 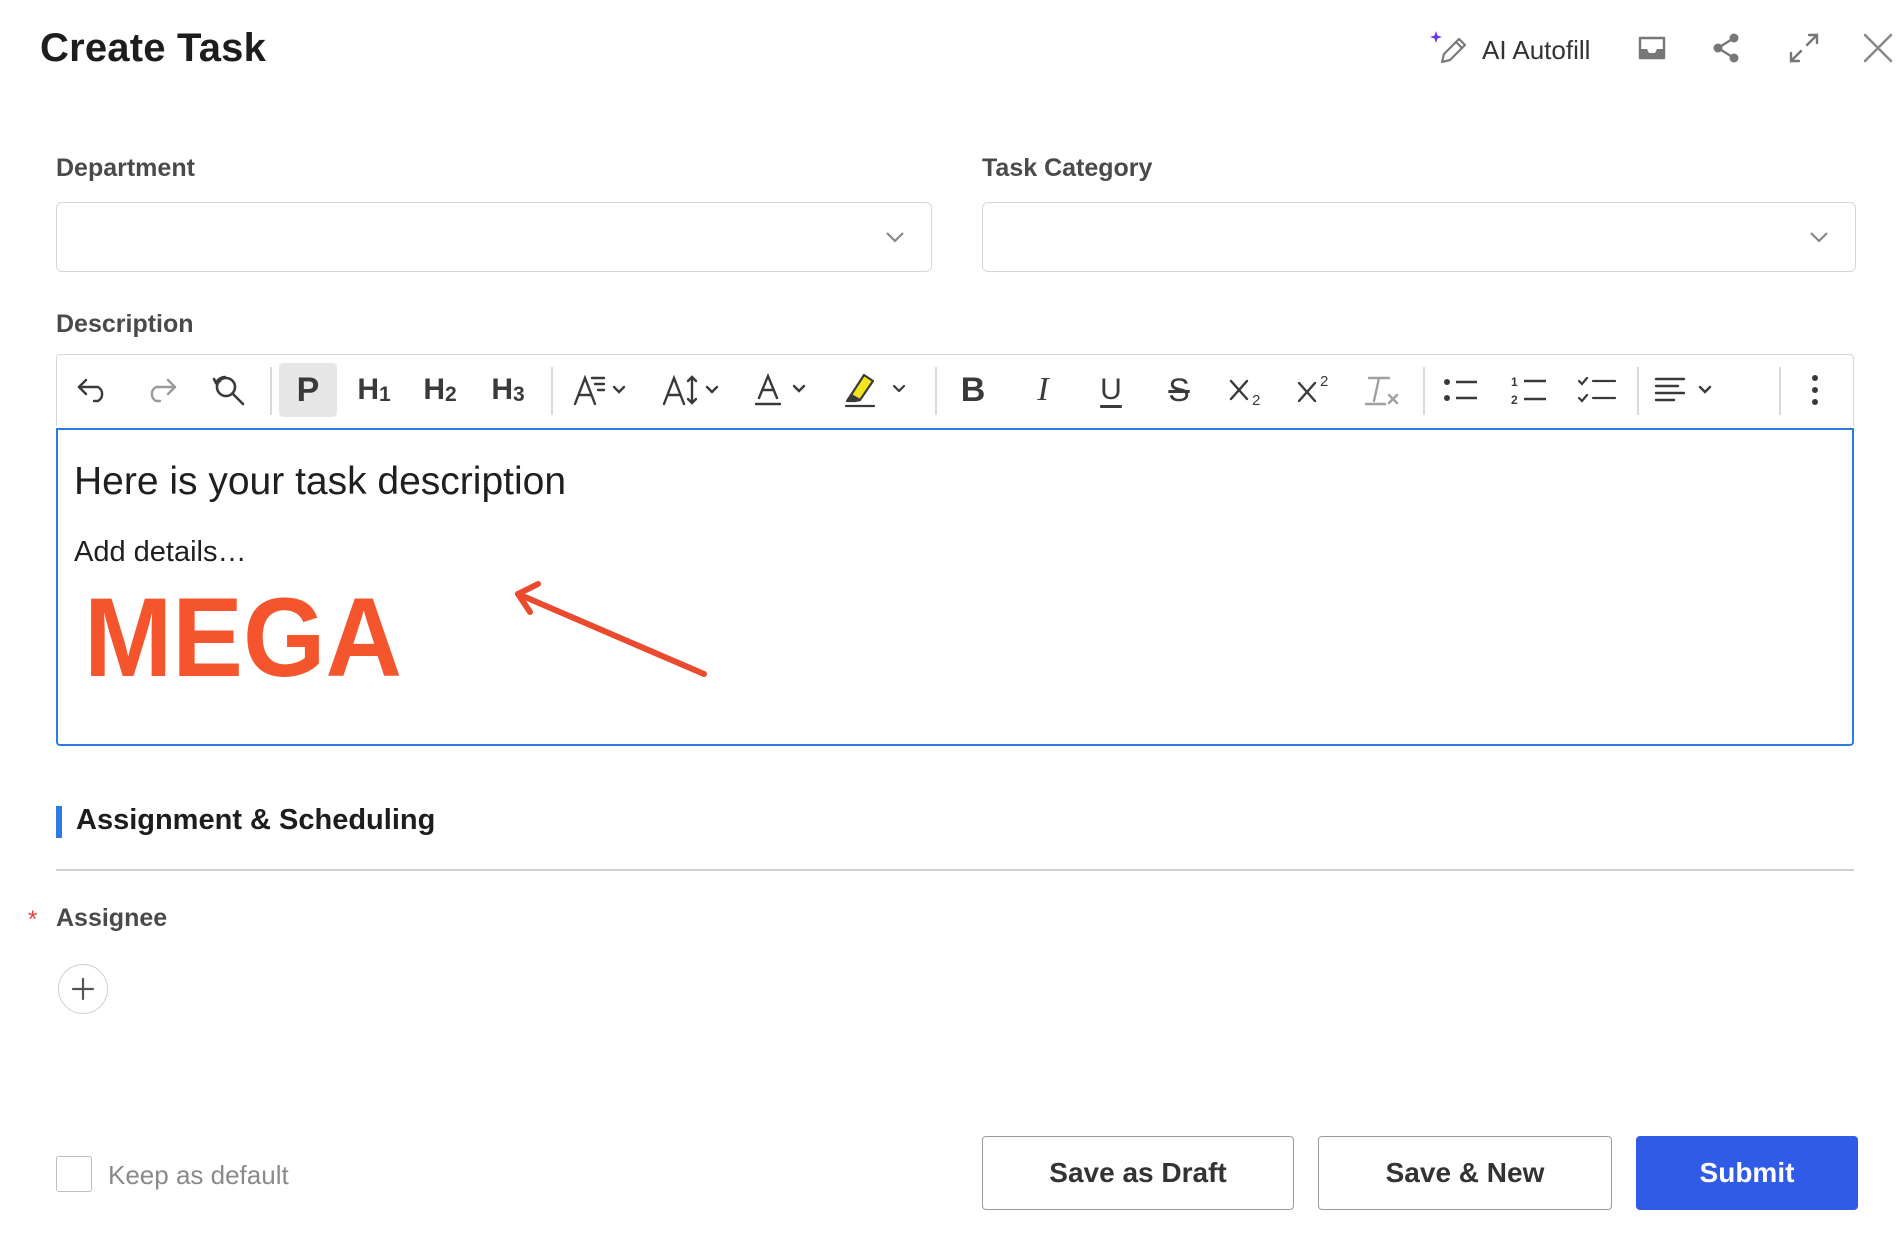 What do you see at coordinates (153, 48) in the screenshot?
I see `page-title: Create Task` at bounding box center [153, 48].